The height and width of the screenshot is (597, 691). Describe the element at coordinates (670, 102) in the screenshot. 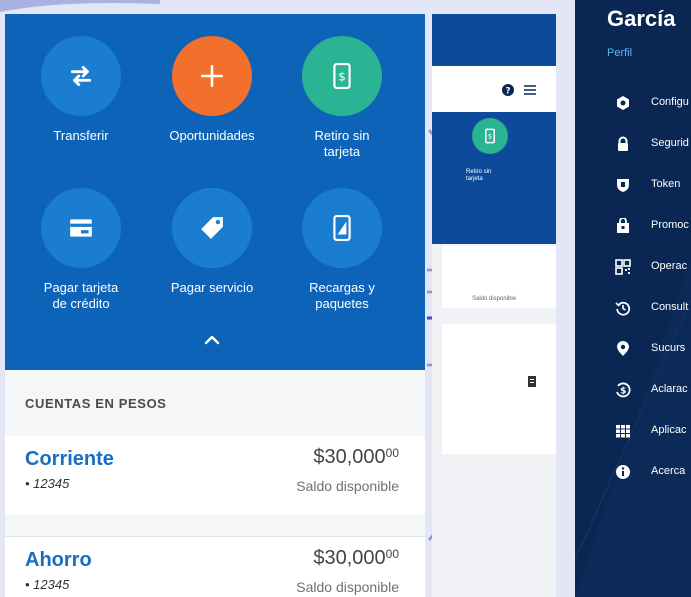

I see `menu-item-label: Configu` at that location.